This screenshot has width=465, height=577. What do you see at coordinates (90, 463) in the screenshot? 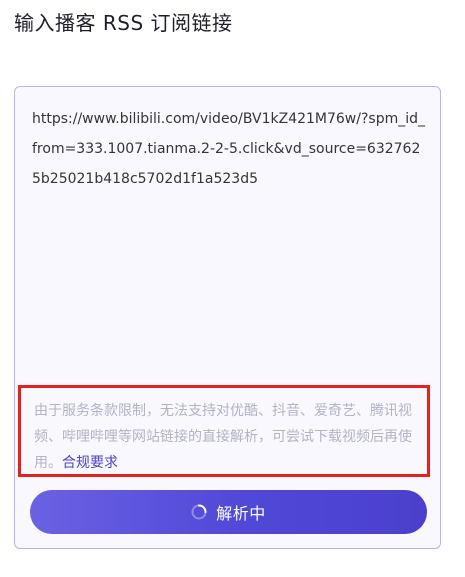
I see `compliance-link: 合规要求` at bounding box center [90, 463].